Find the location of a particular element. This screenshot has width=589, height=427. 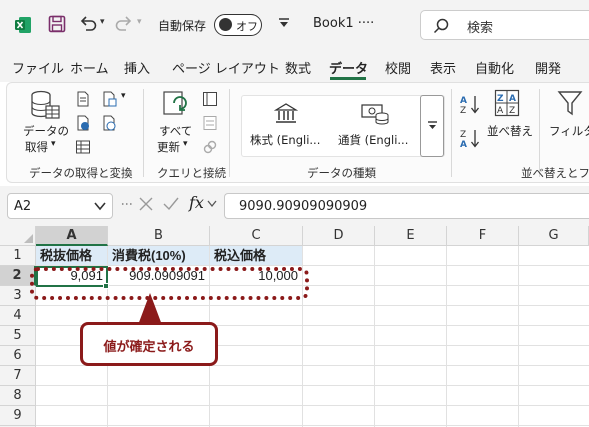

get-data-label-1: データの is located at coordinates (46, 131).